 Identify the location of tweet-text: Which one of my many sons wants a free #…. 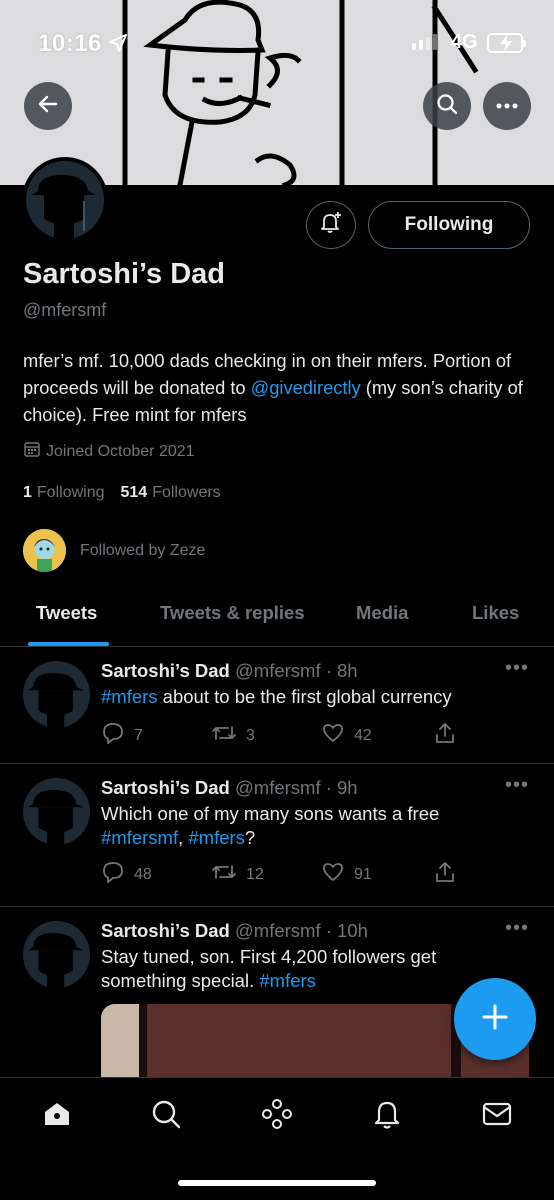
(311, 826).